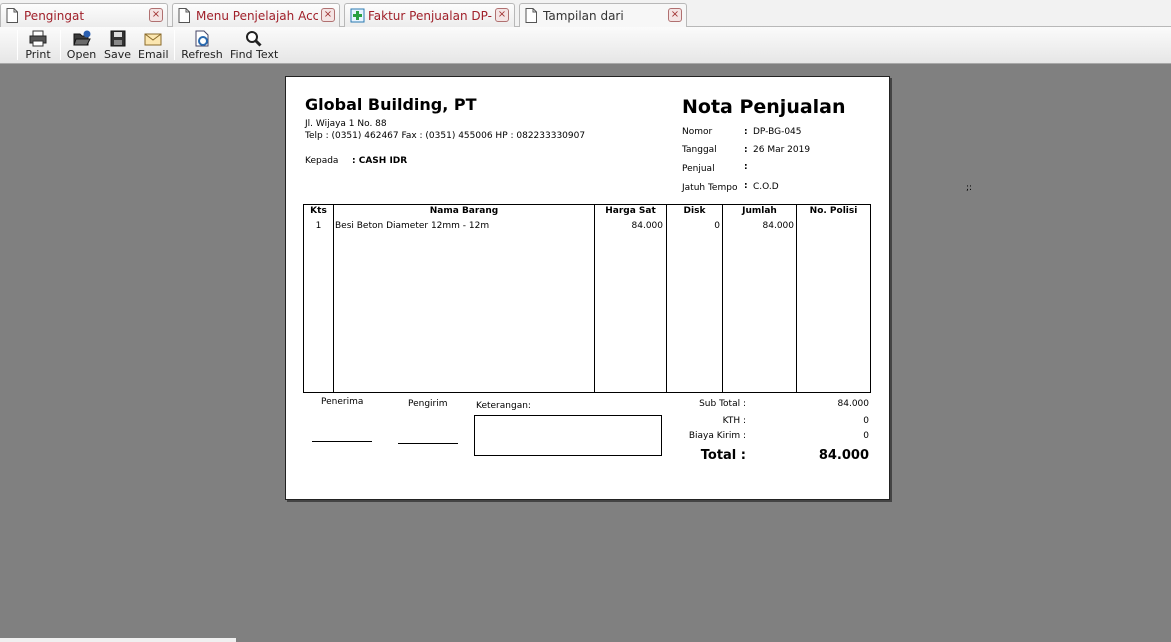  What do you see at coordinates (722, 404) in the screenshot?
I see `subtotal-label: Sub Total :` at bounding box center [722, 404].